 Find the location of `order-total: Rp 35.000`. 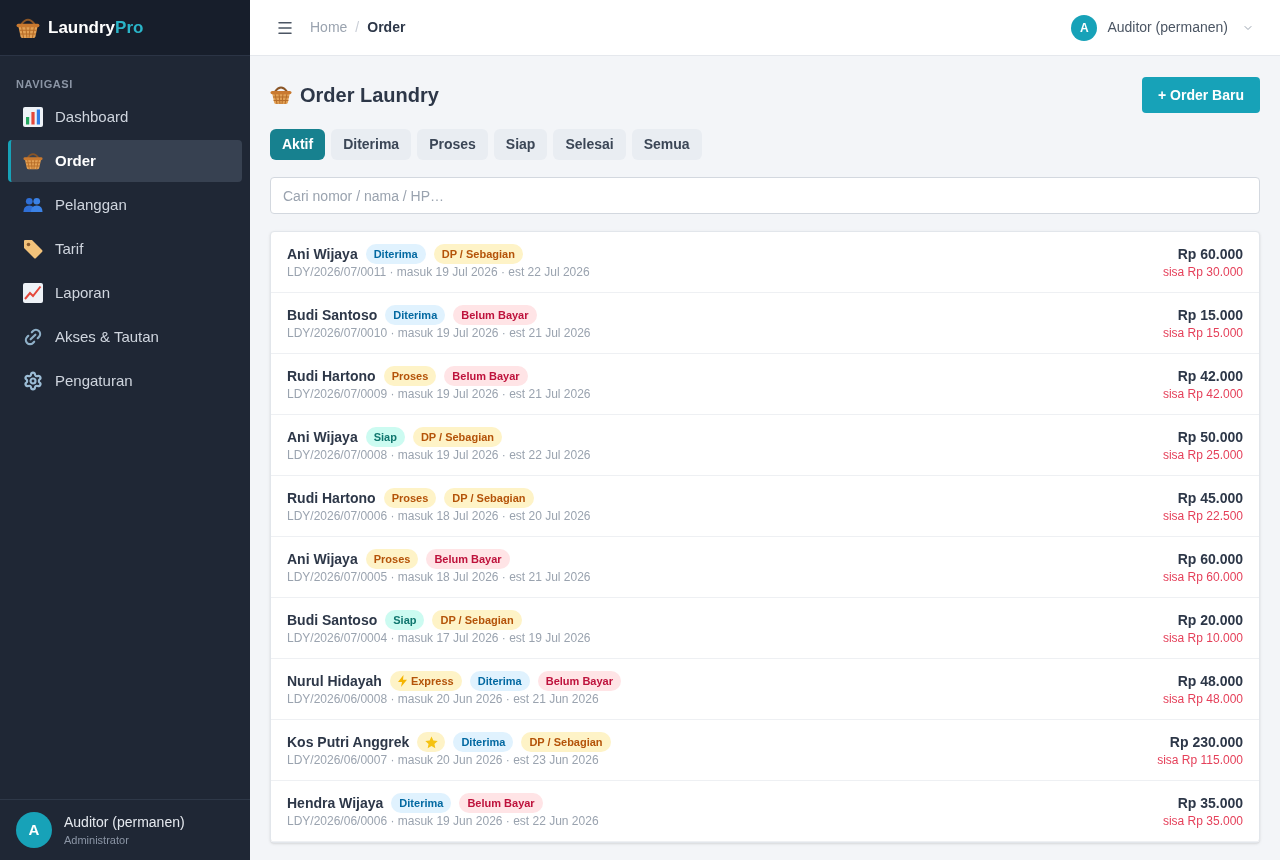

order-total: Rp 35.000 is located at coordinates (1210, 803).